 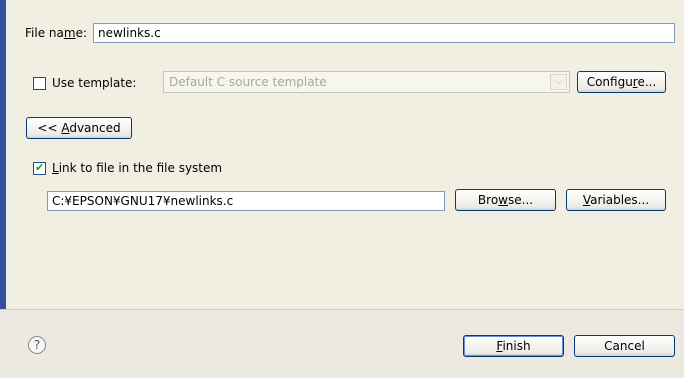 What do you see at coordinates (56, 33) in the screenshot?
I see `file-name-label: File name:` at bounding box center [56, 33].